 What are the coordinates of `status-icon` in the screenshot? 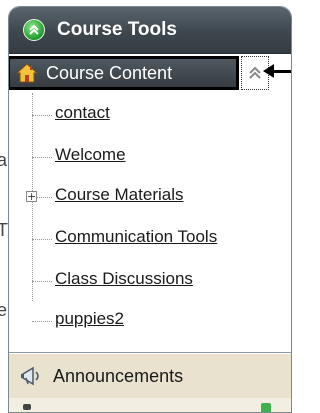 It's located at (266, 407).